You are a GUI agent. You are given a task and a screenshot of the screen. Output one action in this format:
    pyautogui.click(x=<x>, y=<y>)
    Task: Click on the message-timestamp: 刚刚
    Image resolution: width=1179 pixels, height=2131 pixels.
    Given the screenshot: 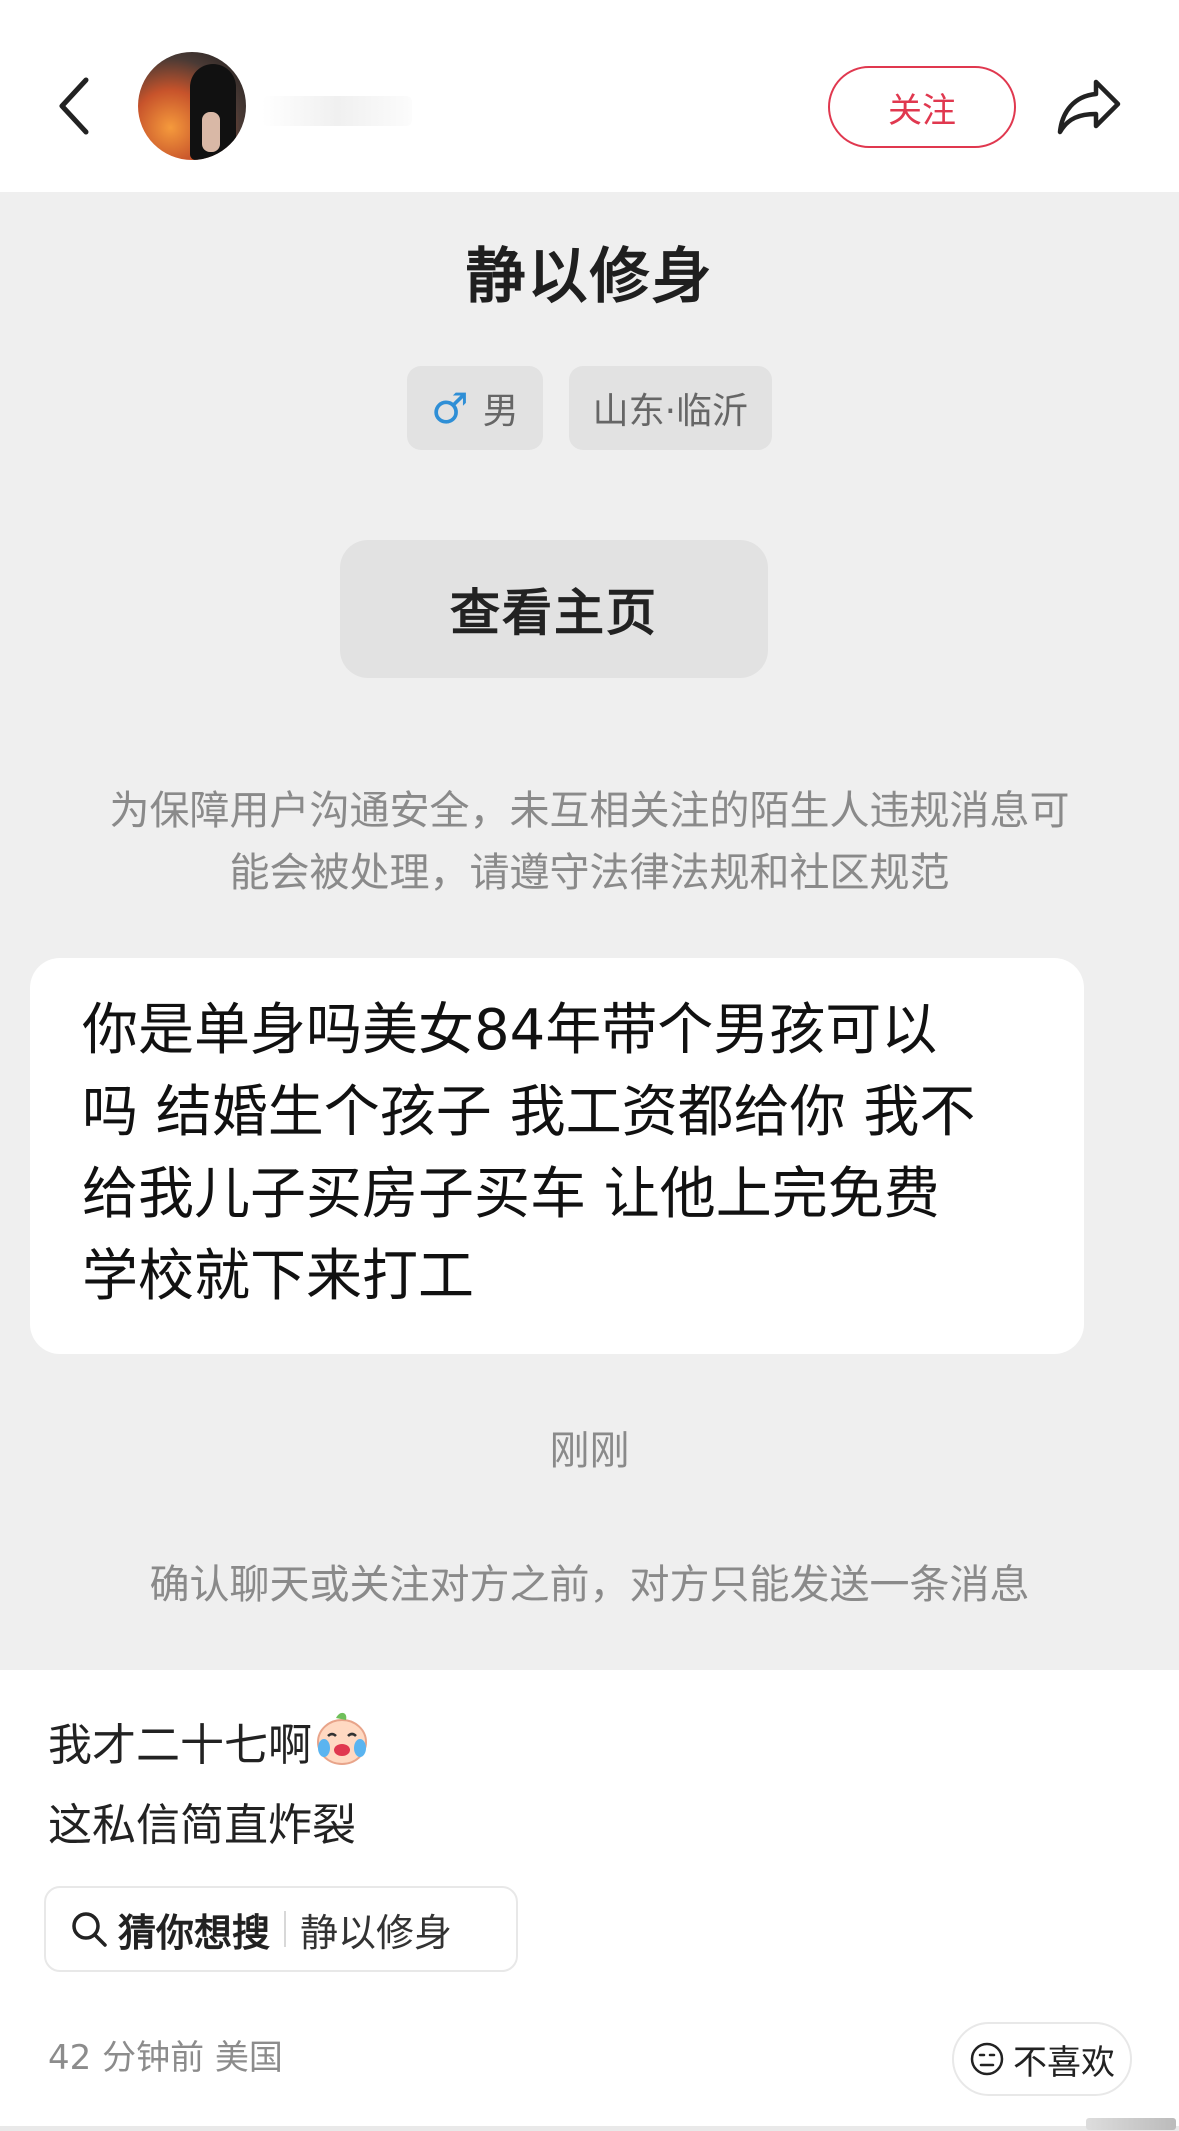 What is the action you would take?
    pyautogui.click(x=589, y=1451)
    